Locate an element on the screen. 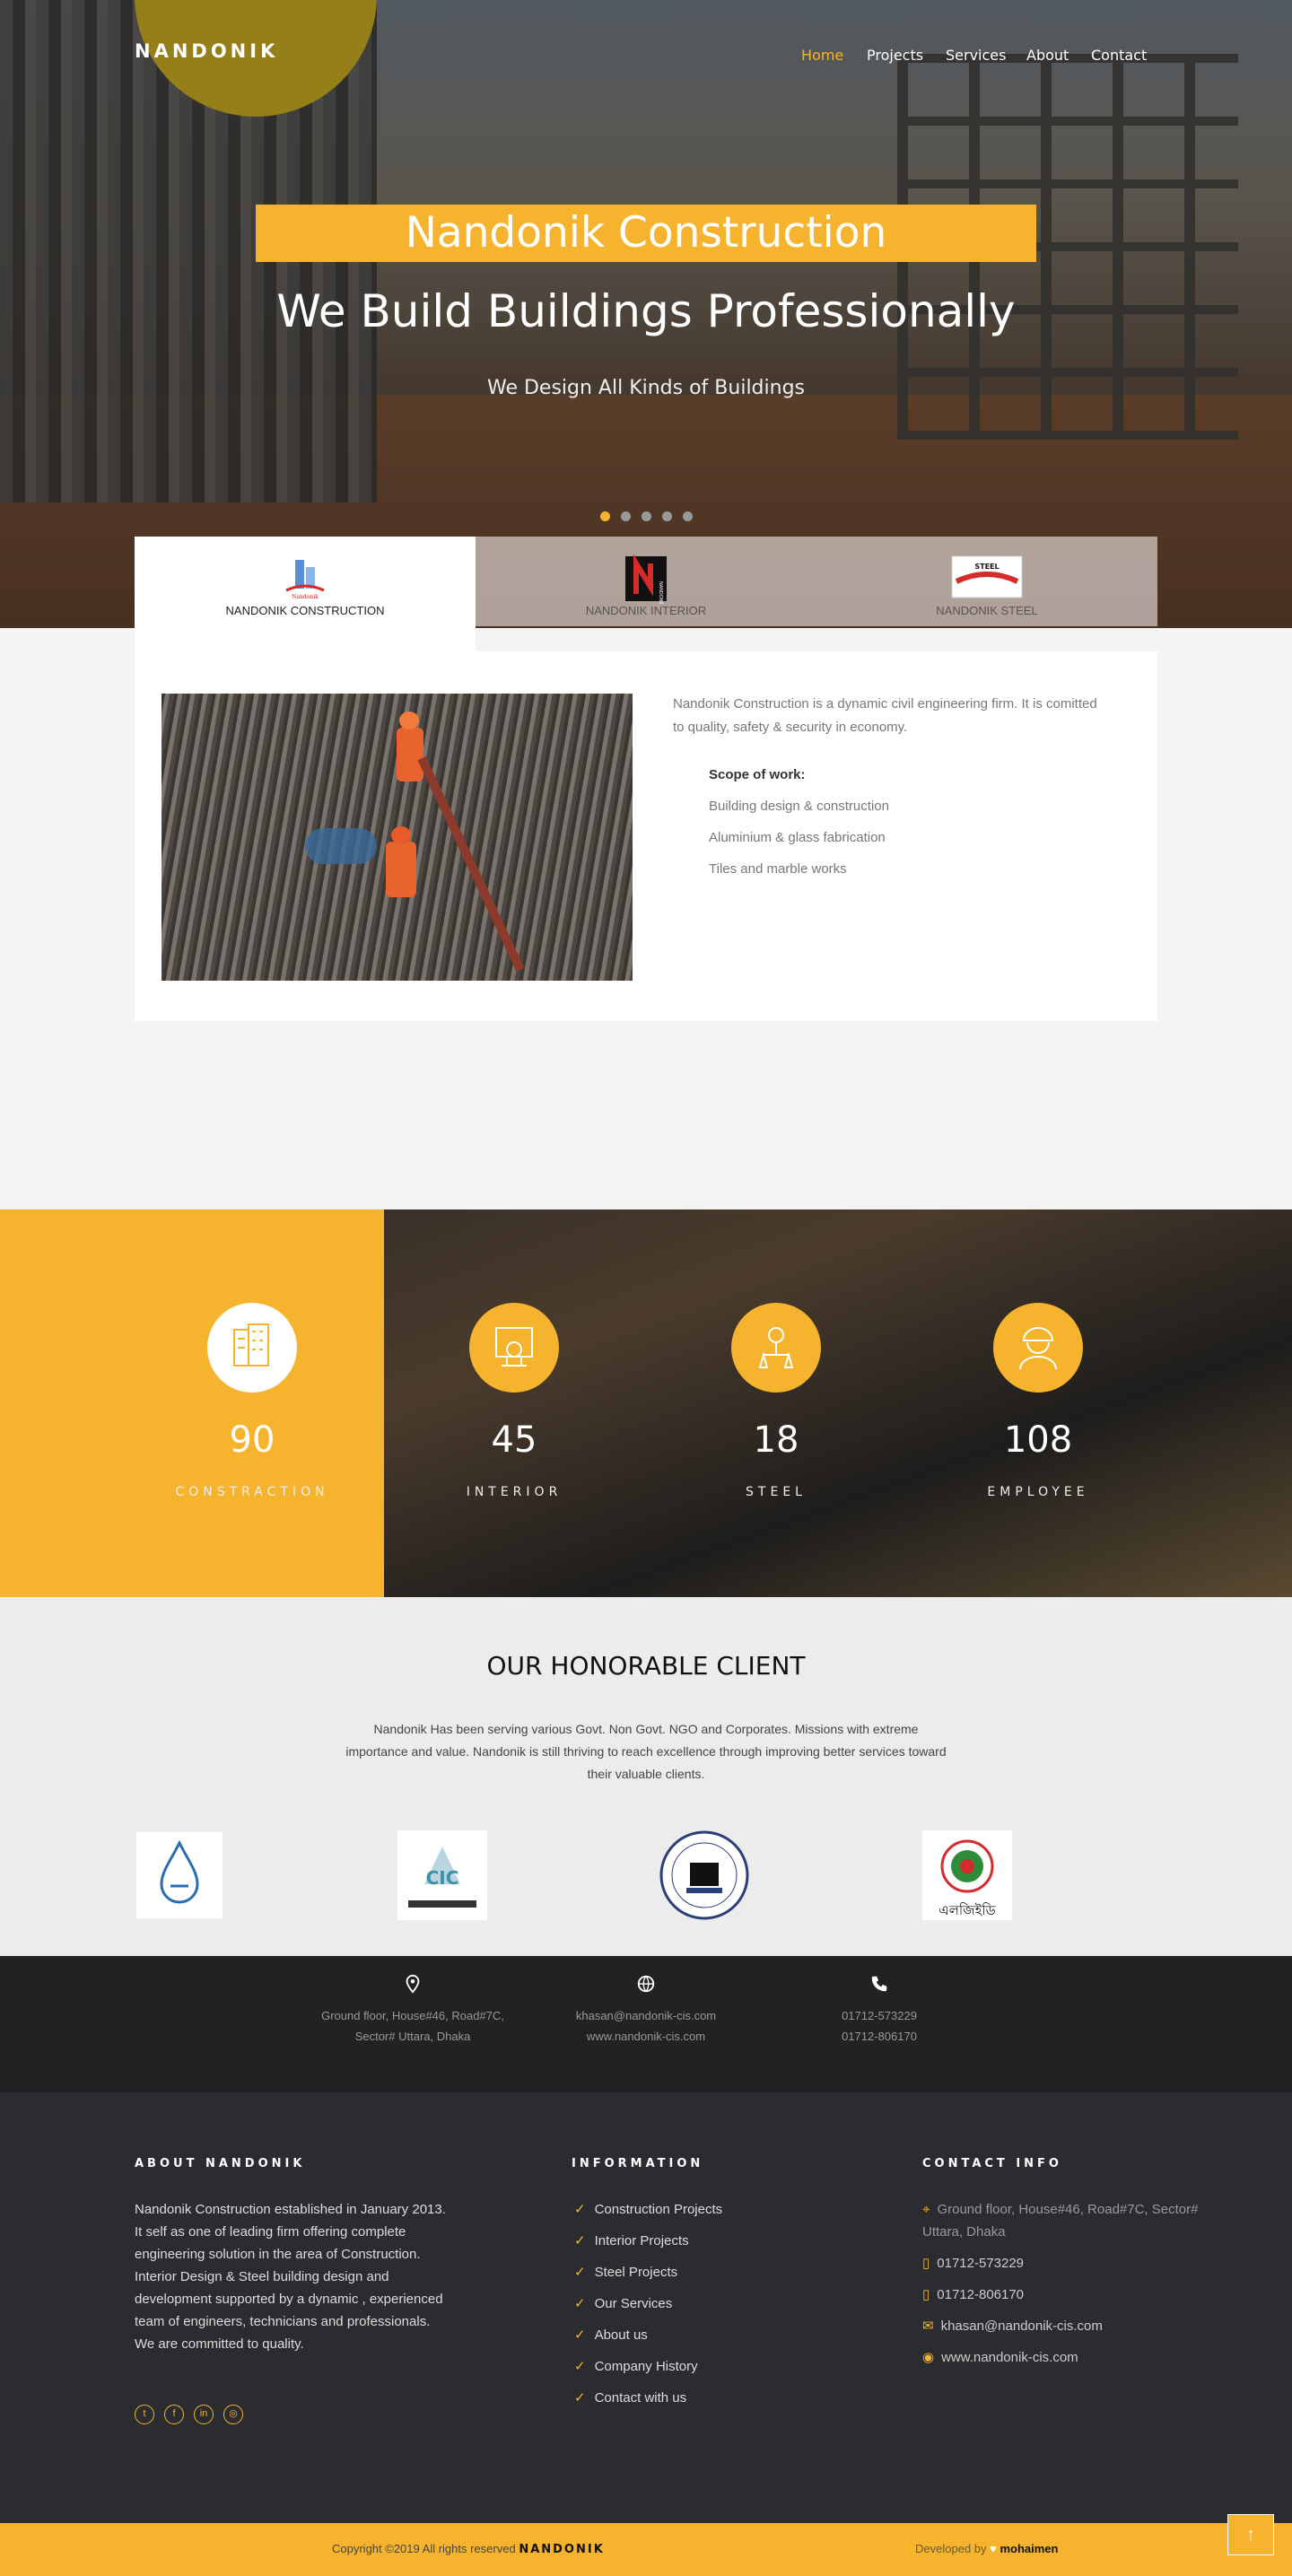  tab-steel: STEEL NANDONIK STEEL is located at coordinates (987, 581).